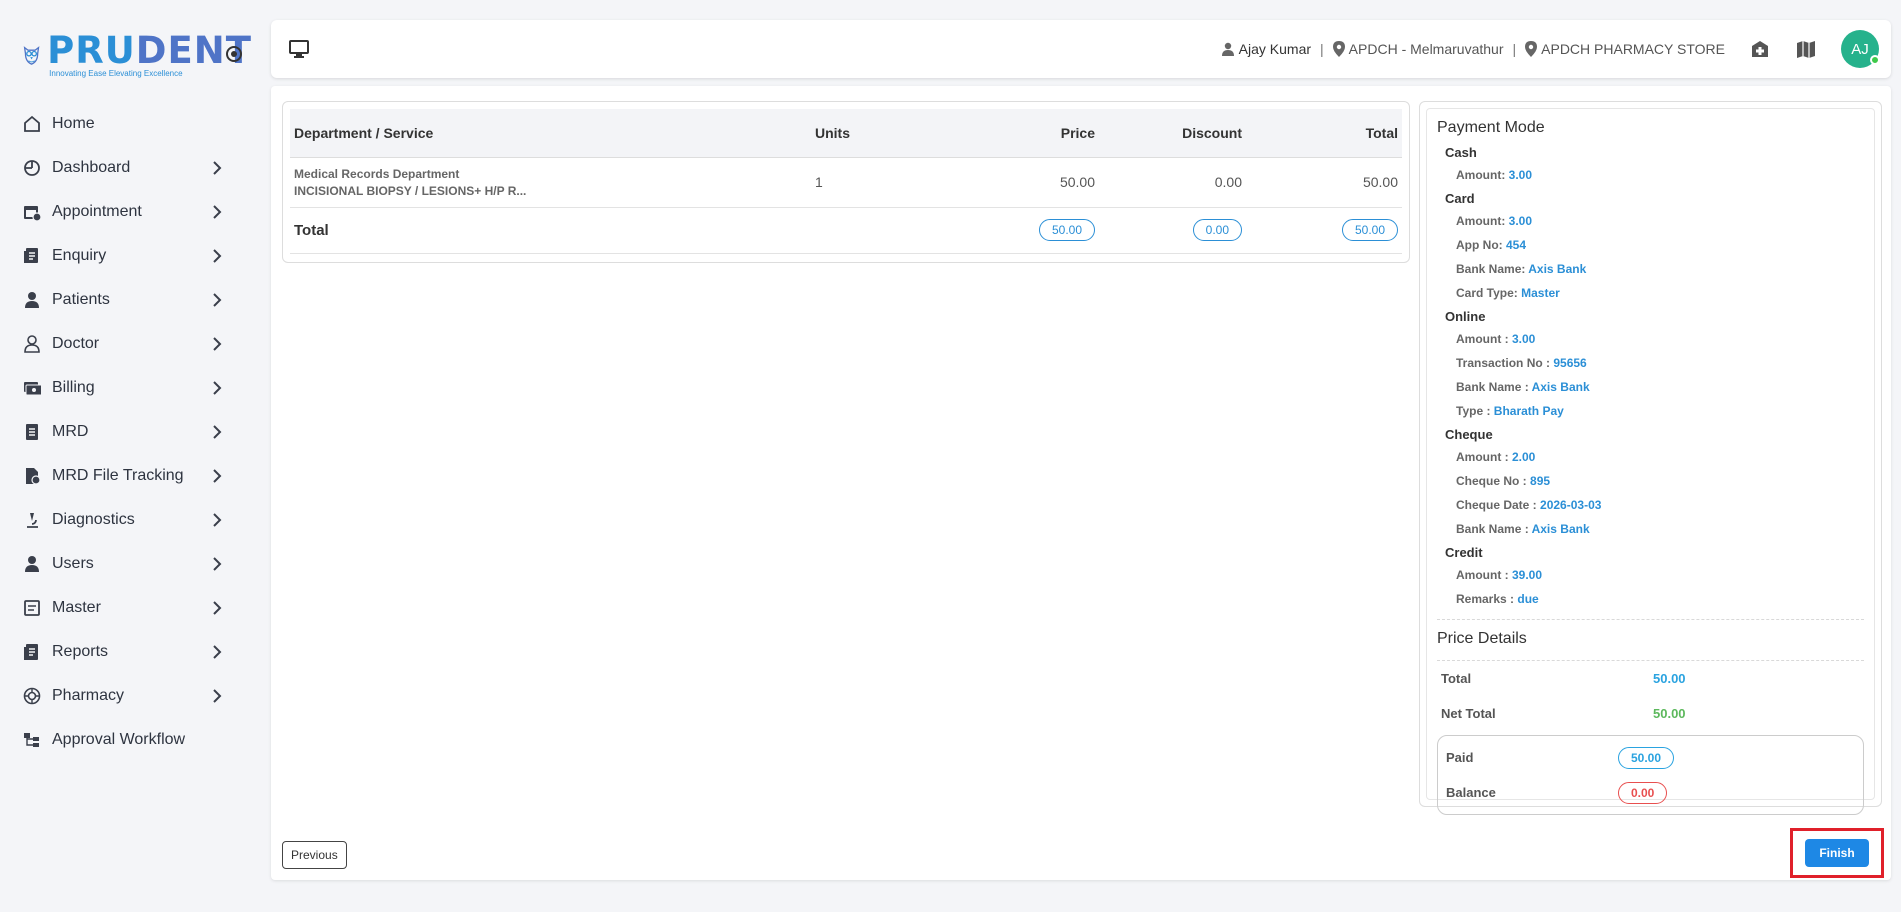  What do you see at coordinates (883, 133) in the screenshot?
I see `col-header-units: Units` at bounding box center [883, 133].